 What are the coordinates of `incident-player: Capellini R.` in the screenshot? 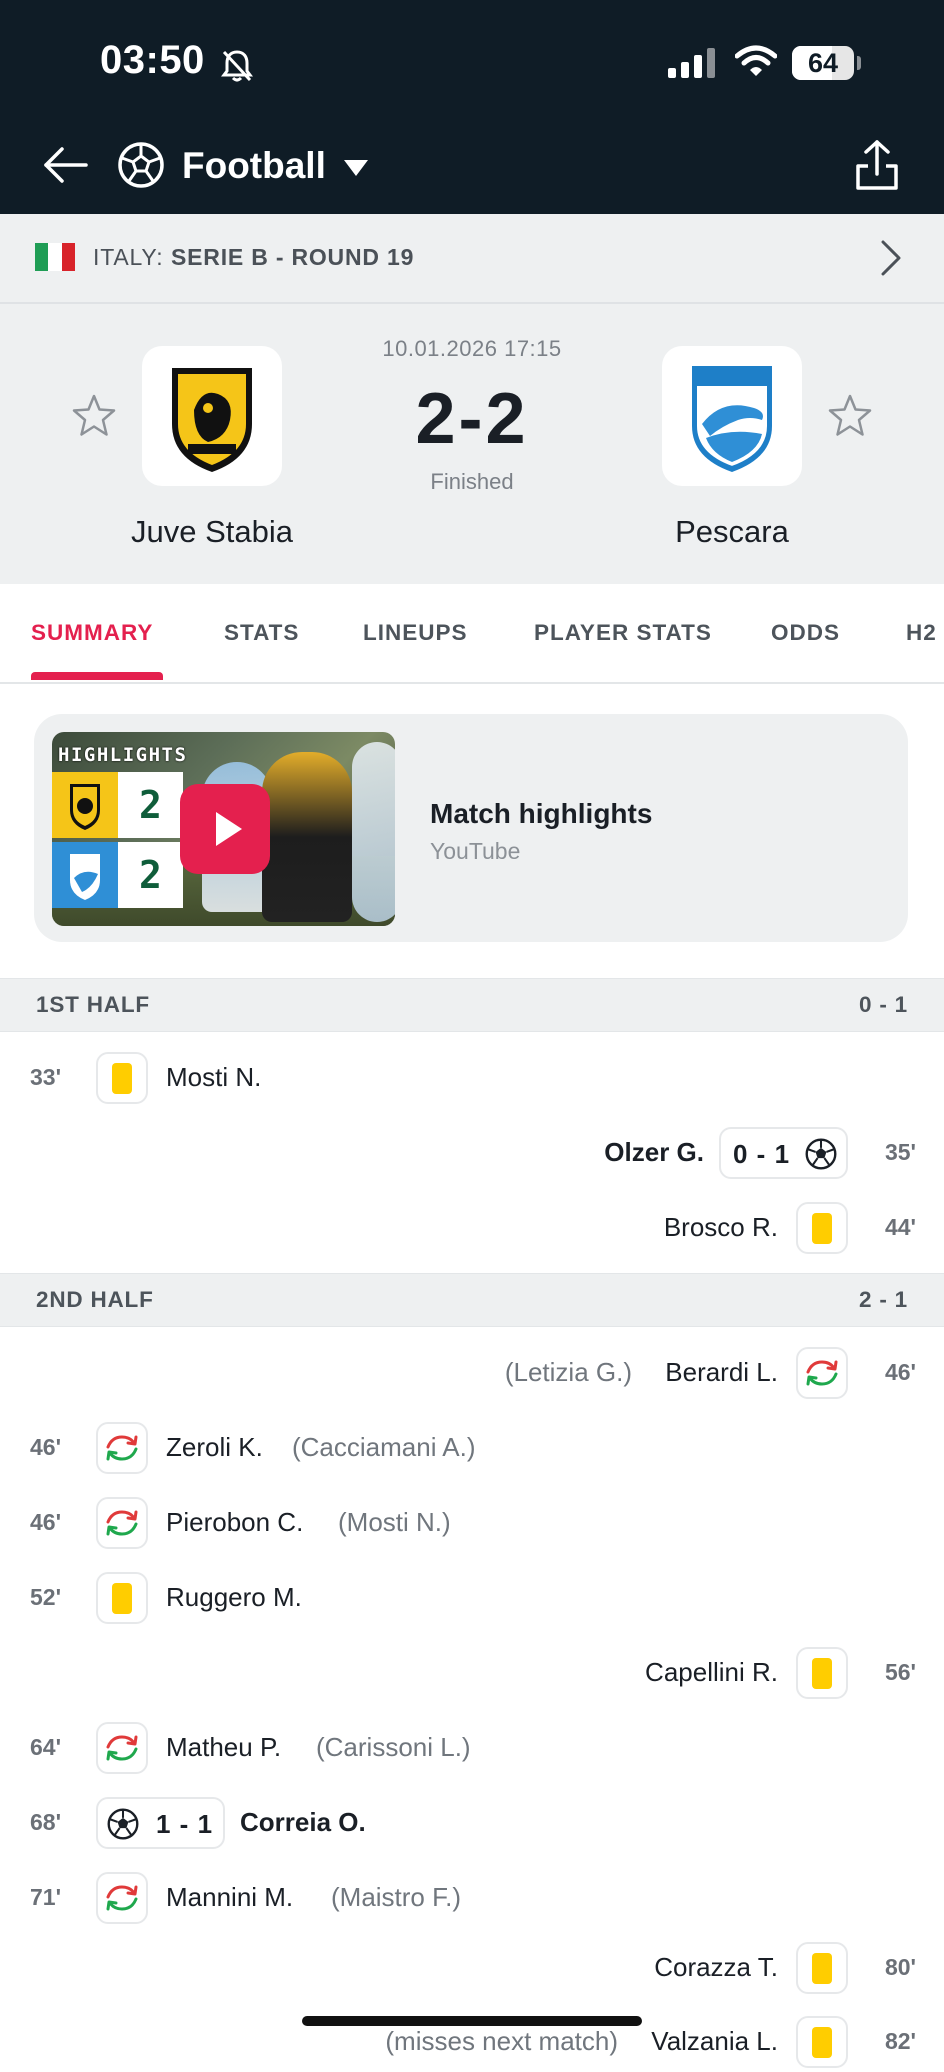 It's located at (711, 1672).